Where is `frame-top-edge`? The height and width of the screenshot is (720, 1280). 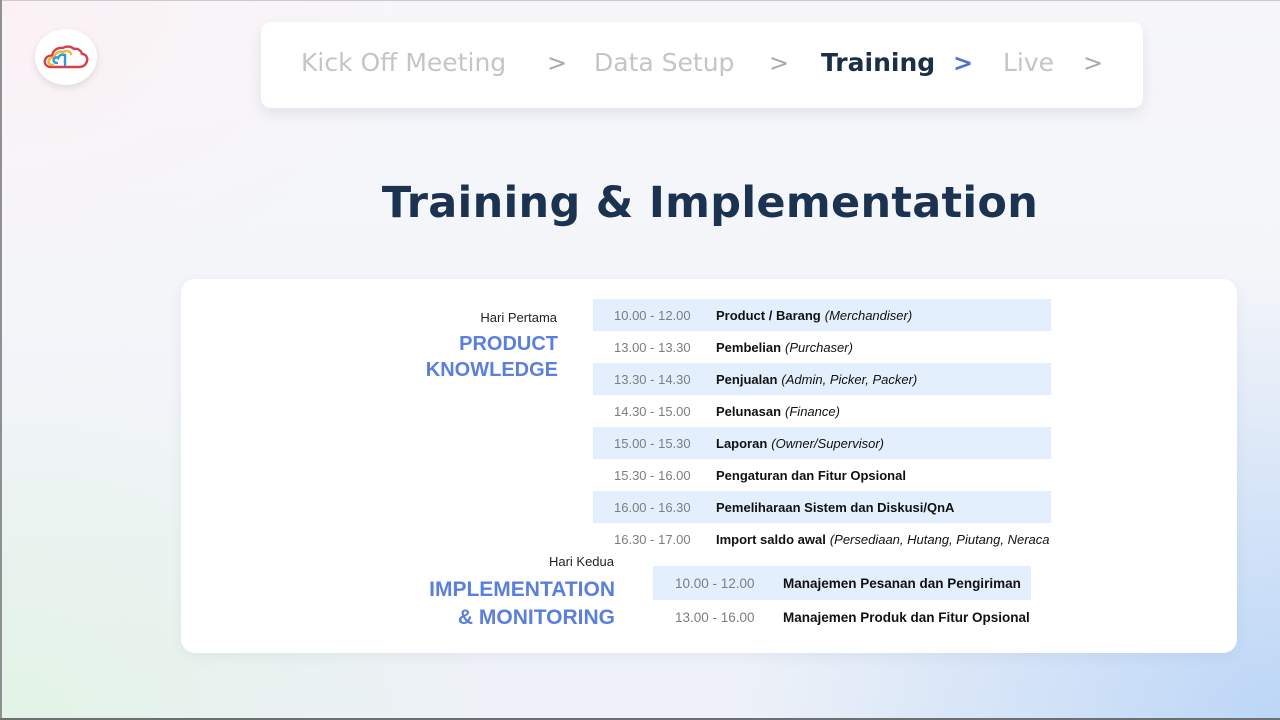
frame-top-edge is located at coordinates (640, 0).